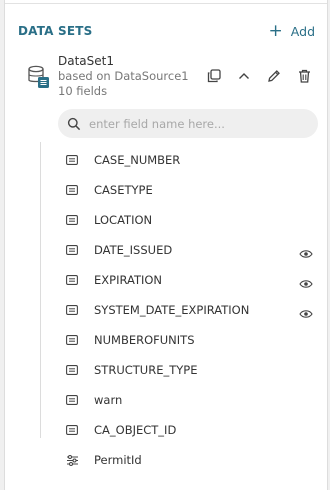 The height and width of the screenshot is (490, 330). I want to click on dataset-info: DataSet1 based on DataSource1 10 fields, so click(123, 76).